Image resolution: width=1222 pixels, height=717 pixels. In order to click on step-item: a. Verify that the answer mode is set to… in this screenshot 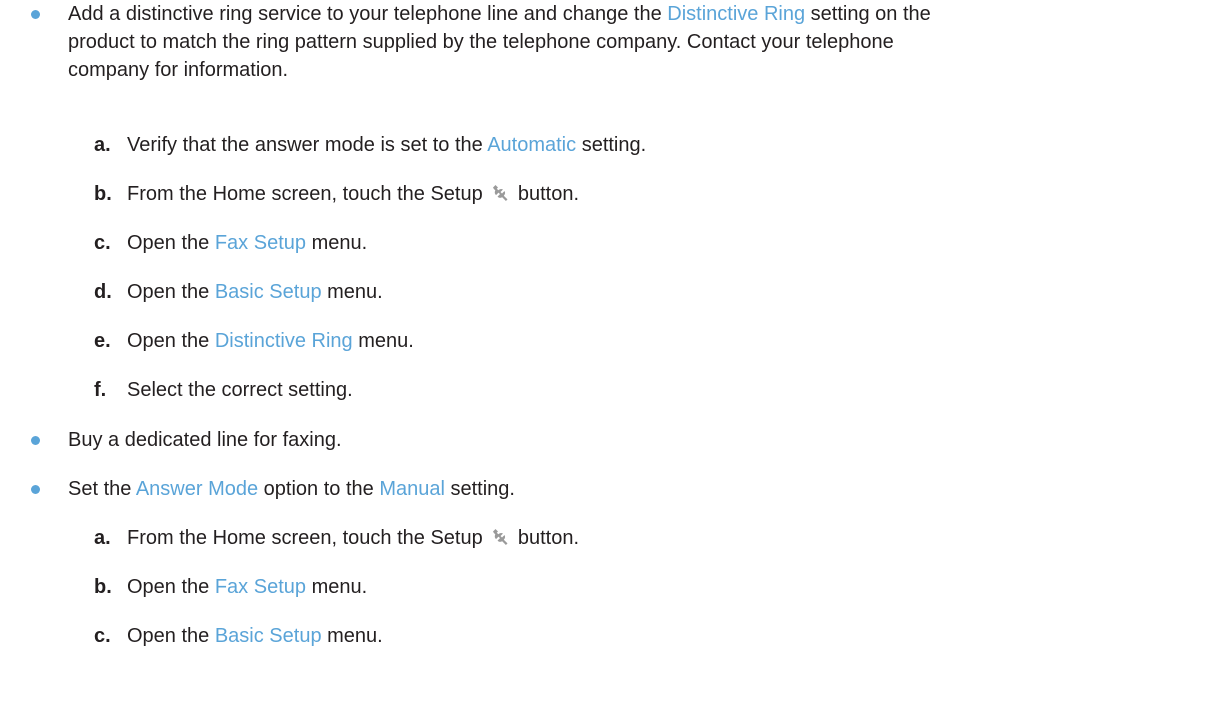, I will do `click(611, 145)`.